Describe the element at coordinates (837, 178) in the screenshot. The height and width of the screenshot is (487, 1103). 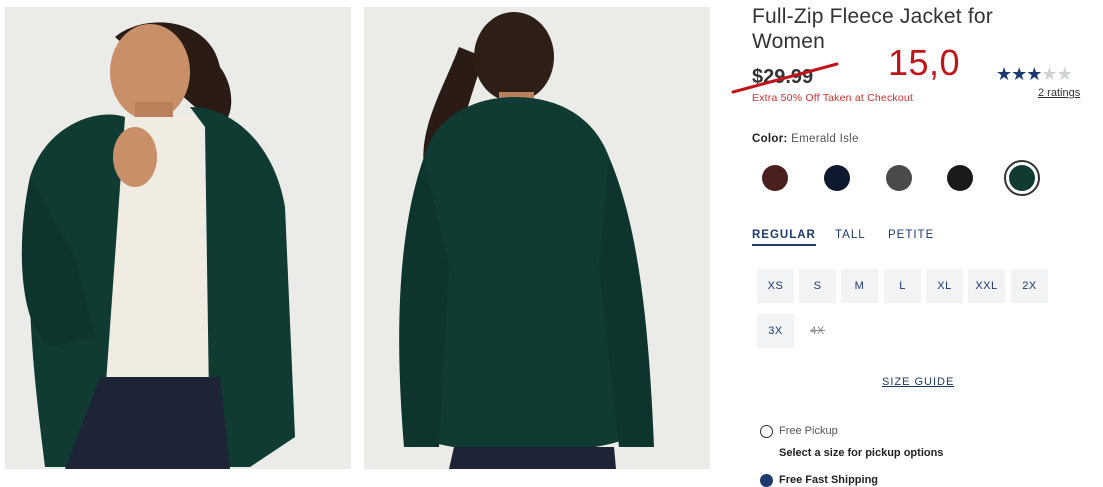
I see `swatch-navy` at that location.